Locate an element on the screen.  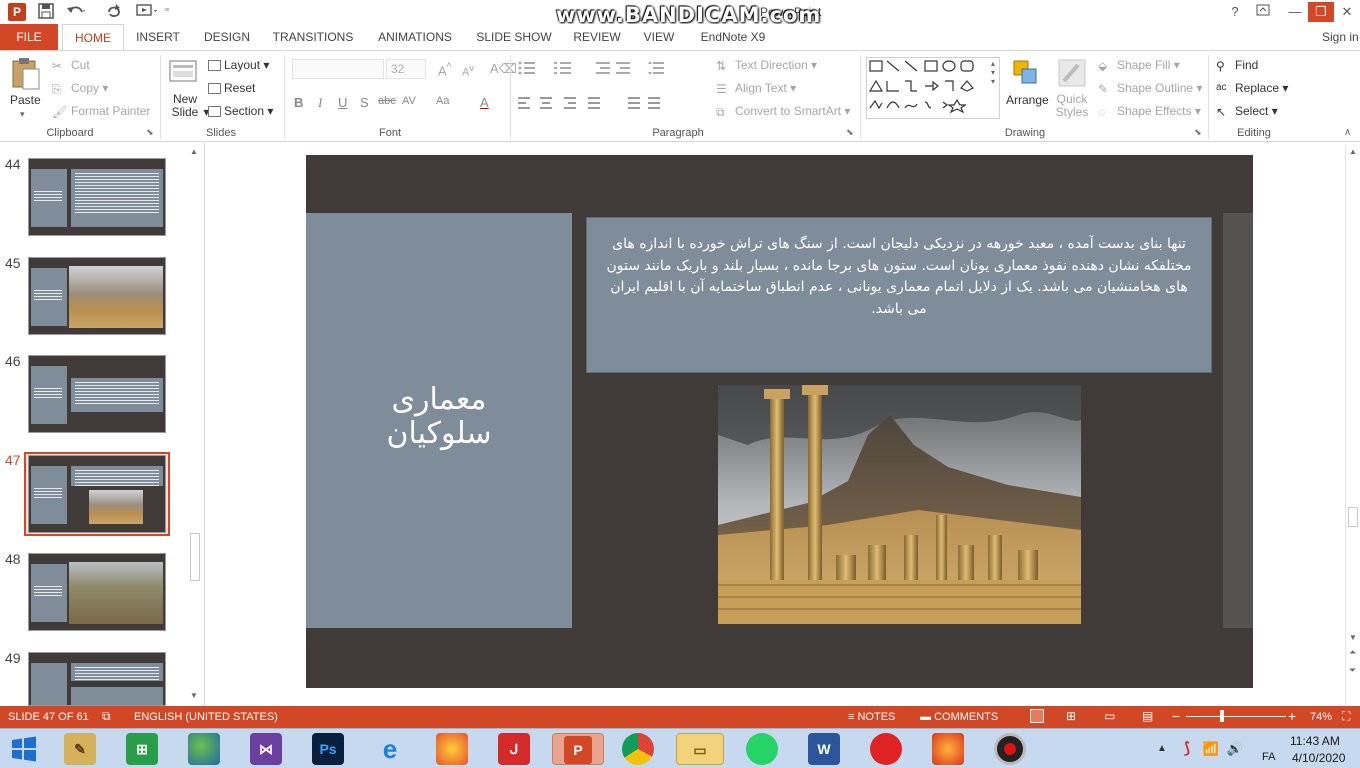
convert-smartart-button: ⧉ Convert to SmartArt ▾ is located at coordinates (783, 111).